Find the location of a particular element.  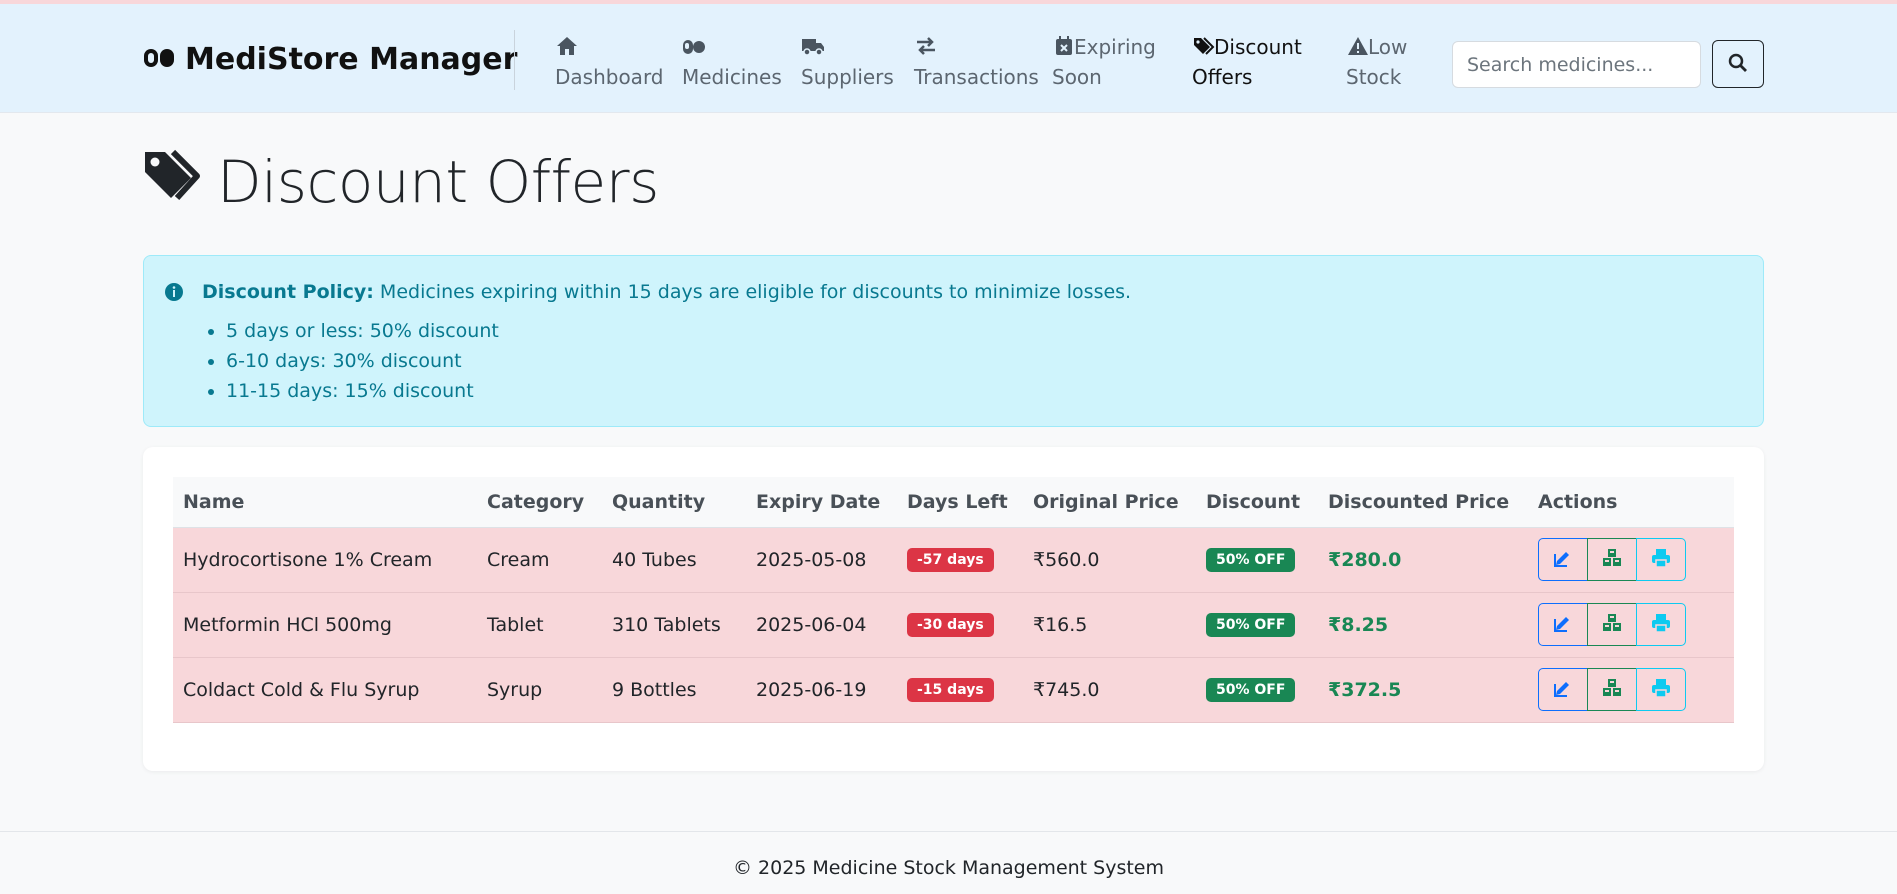

page-title: Discount Offers is located at coordinates (401, 182).